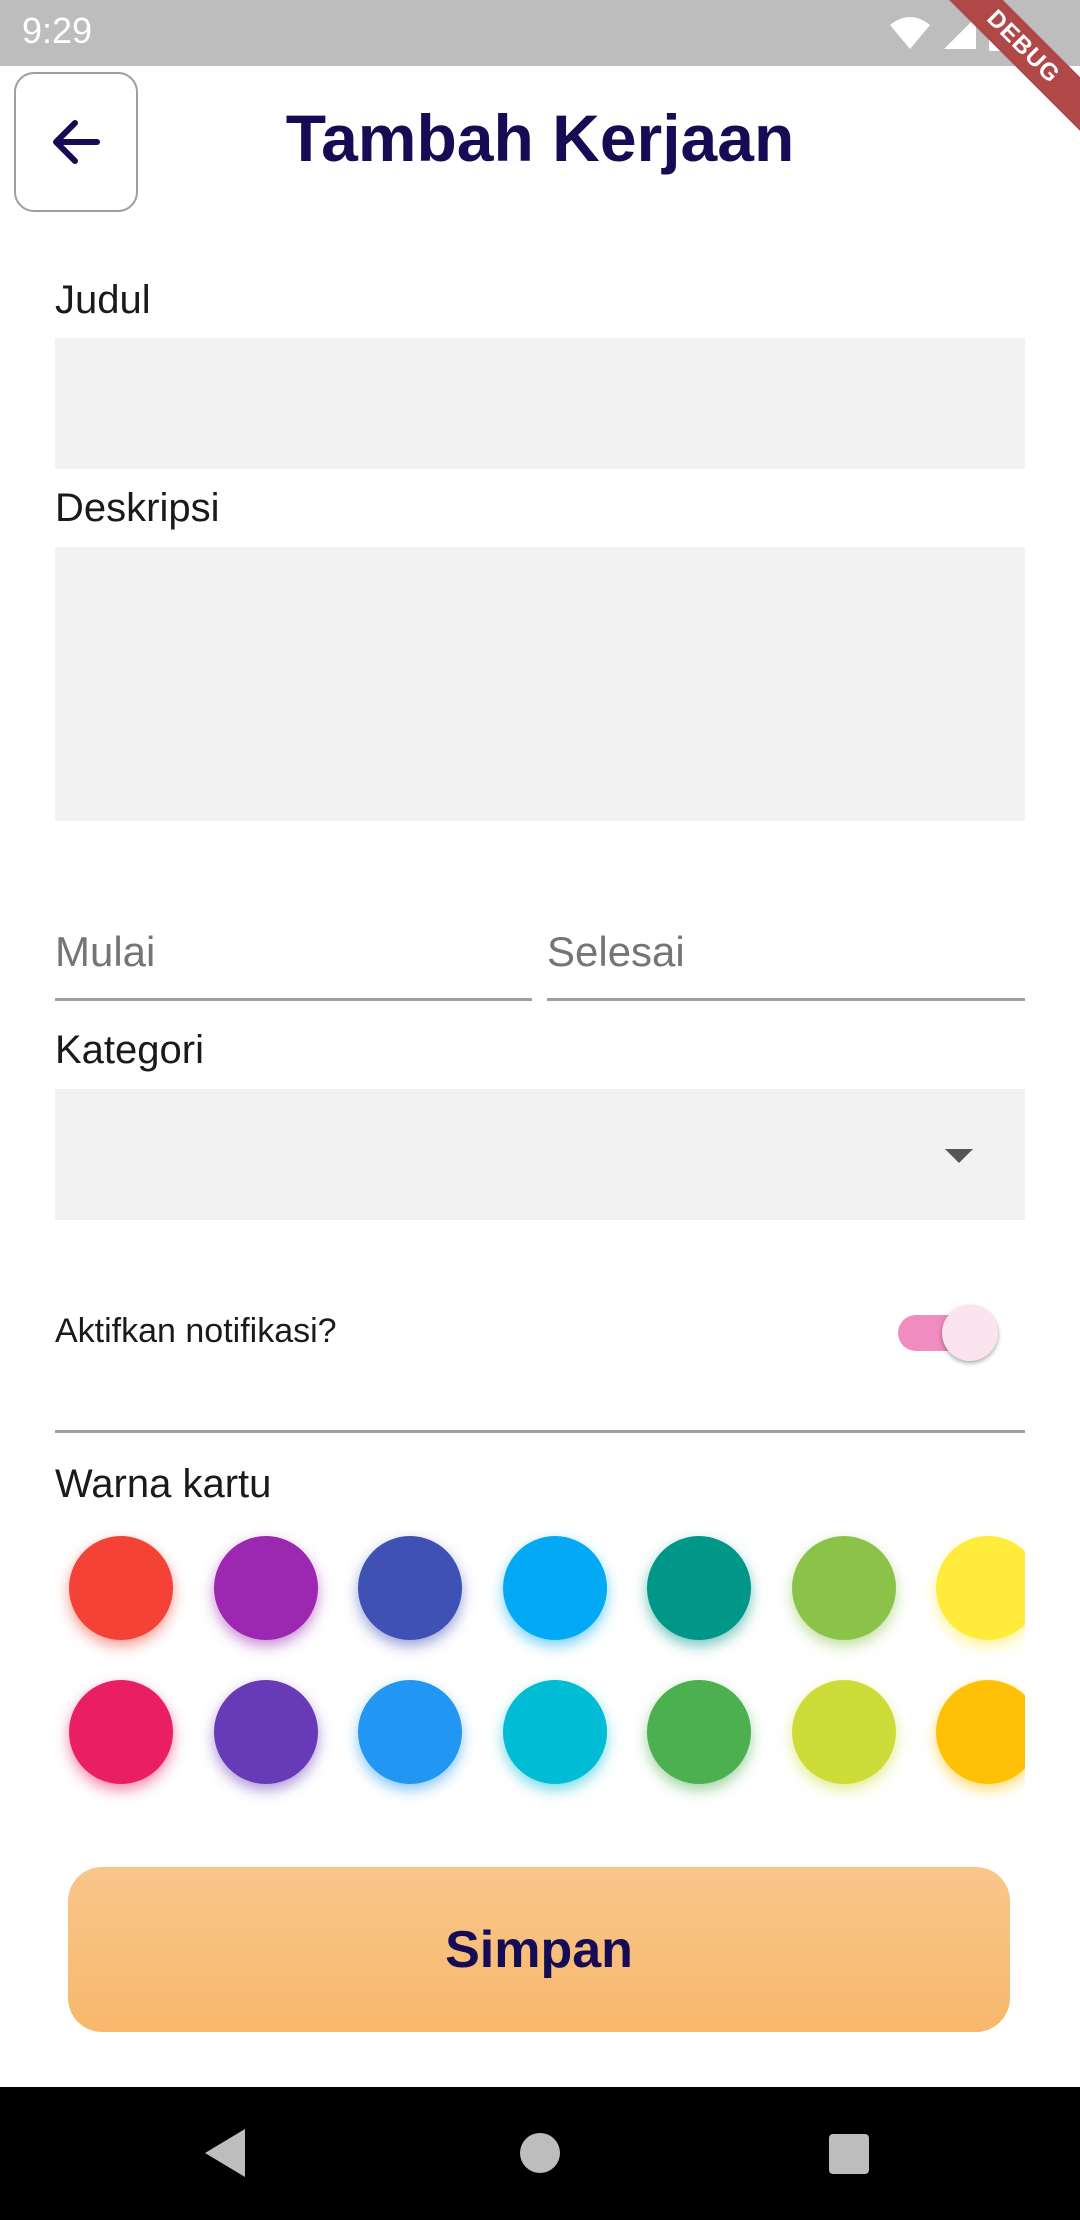 This screenshot has height=2220, width=1080. I want to click on save-button: Simpan, so click(539, 1949).